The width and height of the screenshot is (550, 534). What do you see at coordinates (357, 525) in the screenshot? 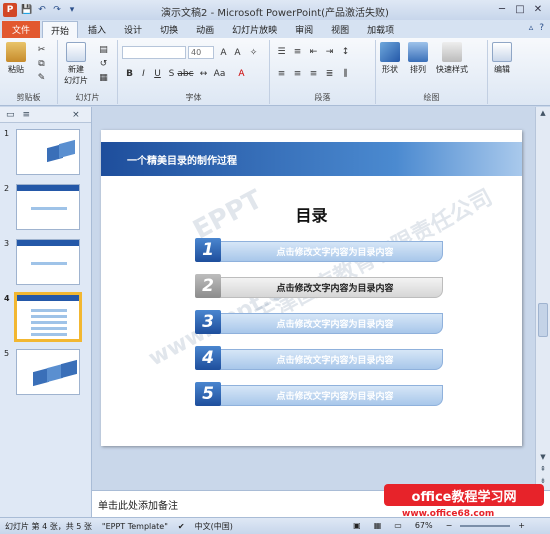
I see `normal-view-icon: ▣` at bounding box center [357, 525].